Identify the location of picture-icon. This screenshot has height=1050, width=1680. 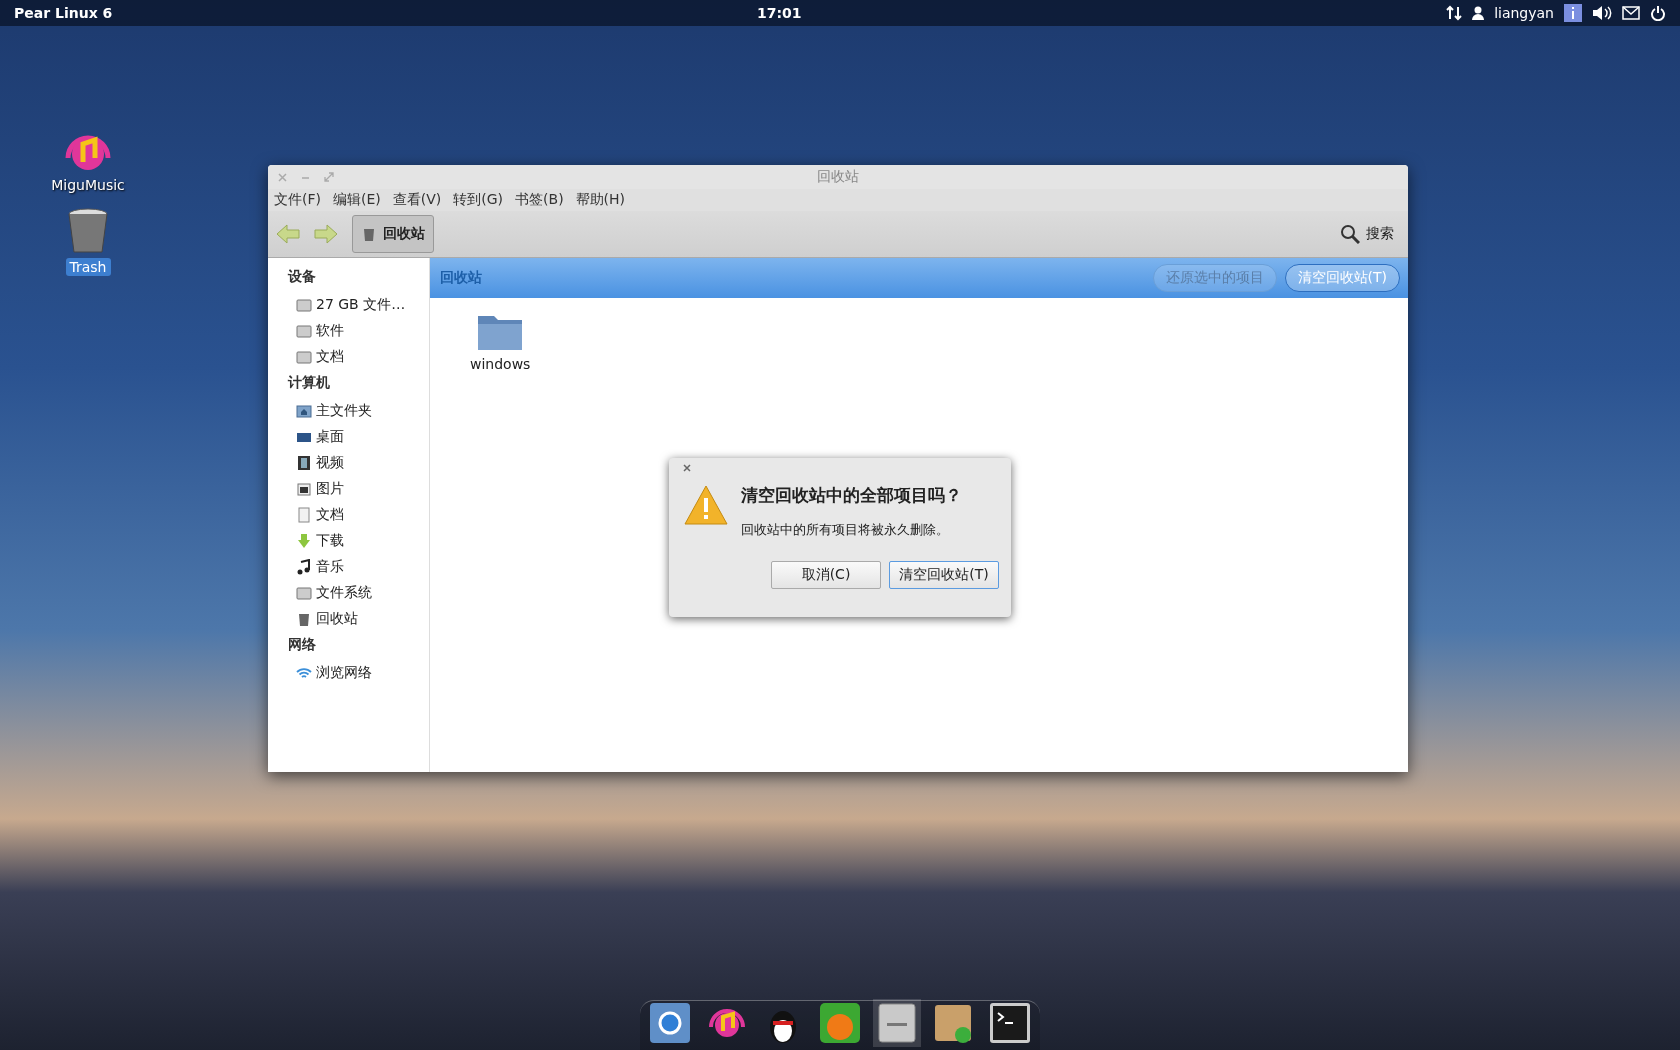
(304, 489).